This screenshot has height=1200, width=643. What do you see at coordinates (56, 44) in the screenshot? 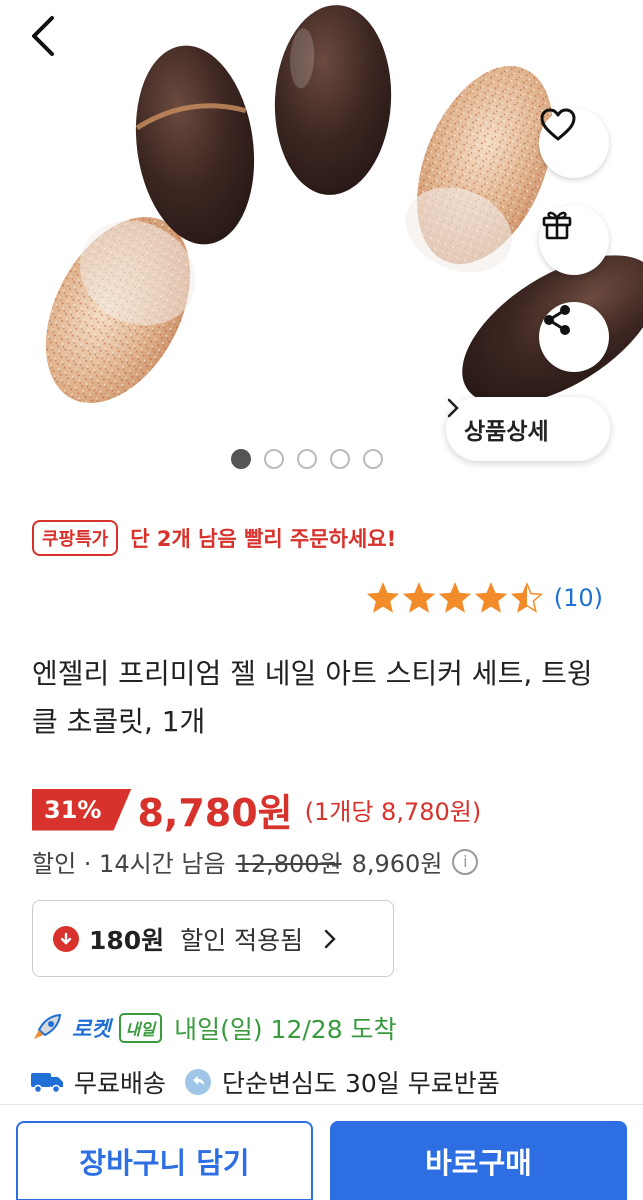
I see `back-button` at bounding box center [56, 44].